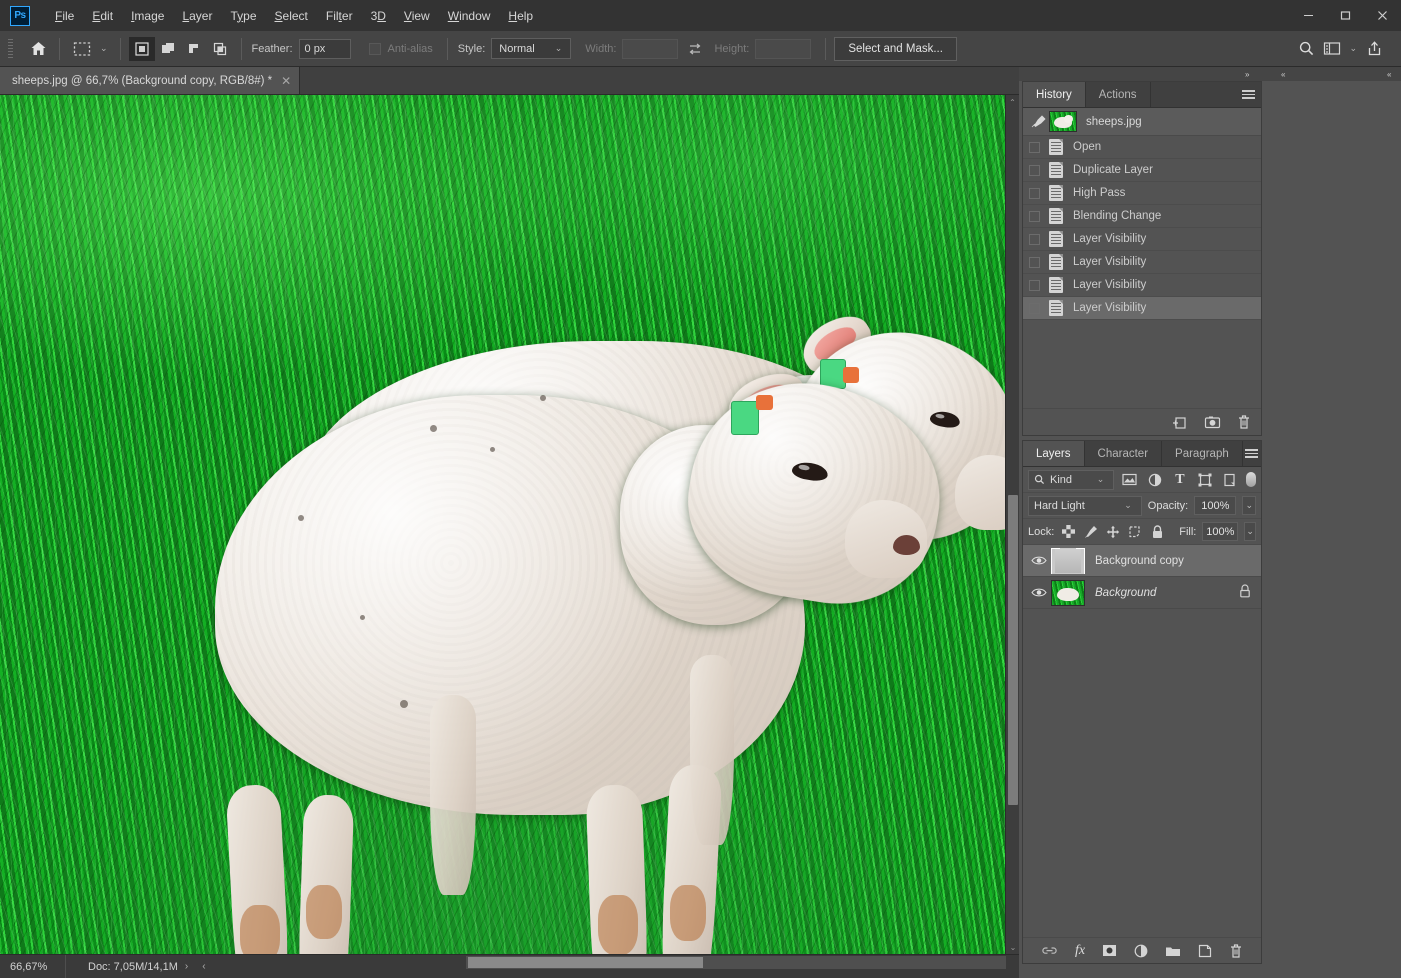 The height and width of the screenshot is (978, 1401). I want to click on layer-thumbnail-background, so click(1068, 592).